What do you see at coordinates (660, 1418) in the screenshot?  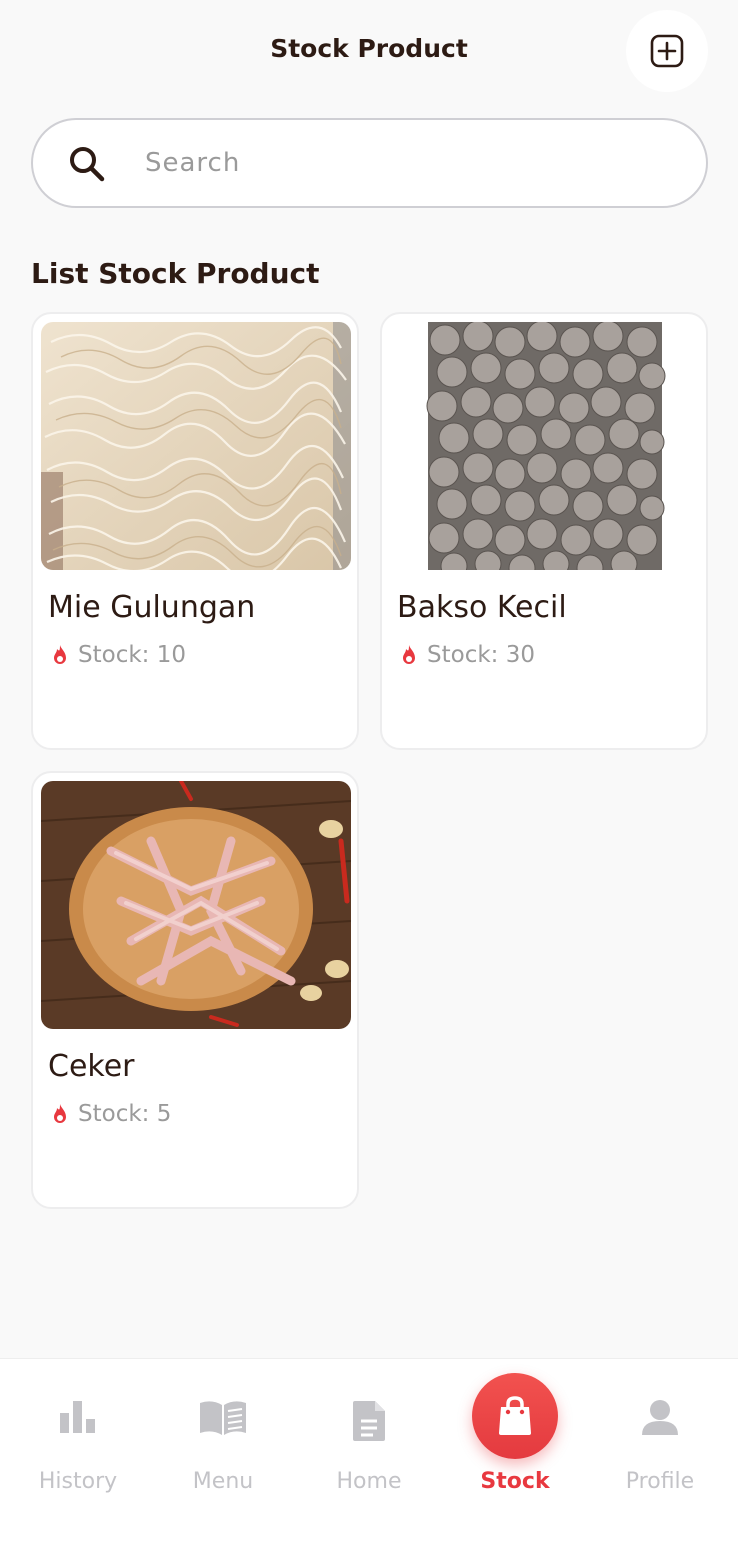 I see `person-icon` at bounding box center [660, 1418].